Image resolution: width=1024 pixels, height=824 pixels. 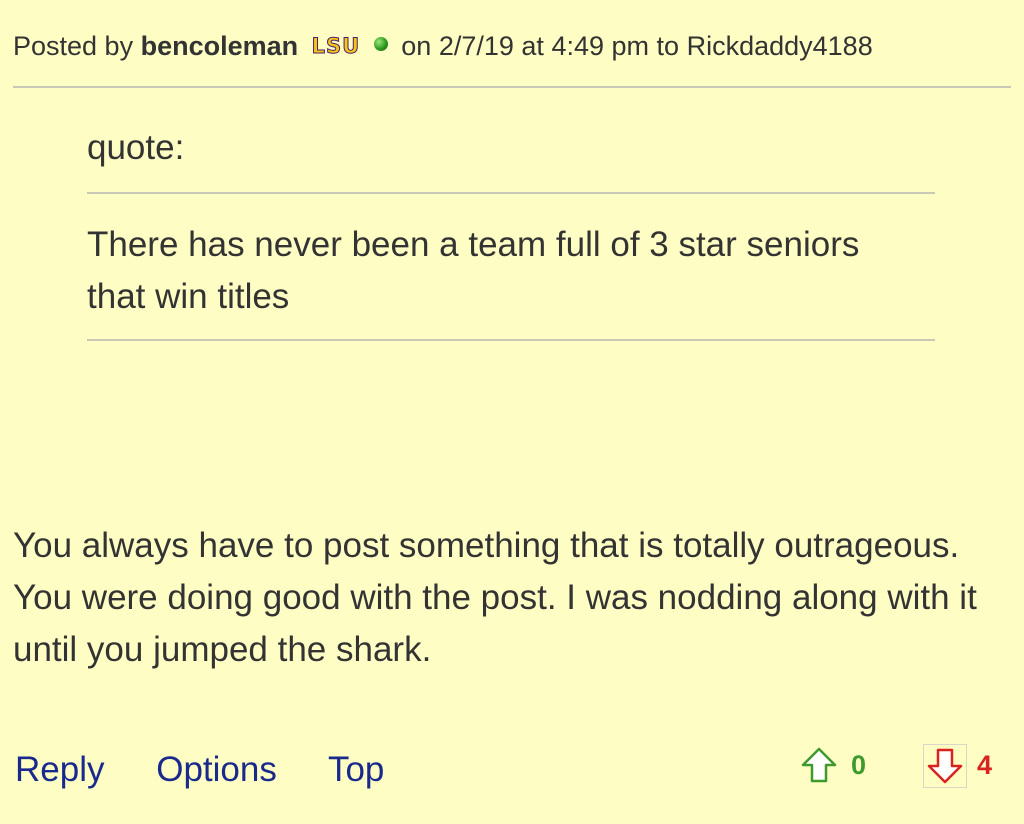 I want to click on posted-by-label: Posted by, so click(x=73, y=46).